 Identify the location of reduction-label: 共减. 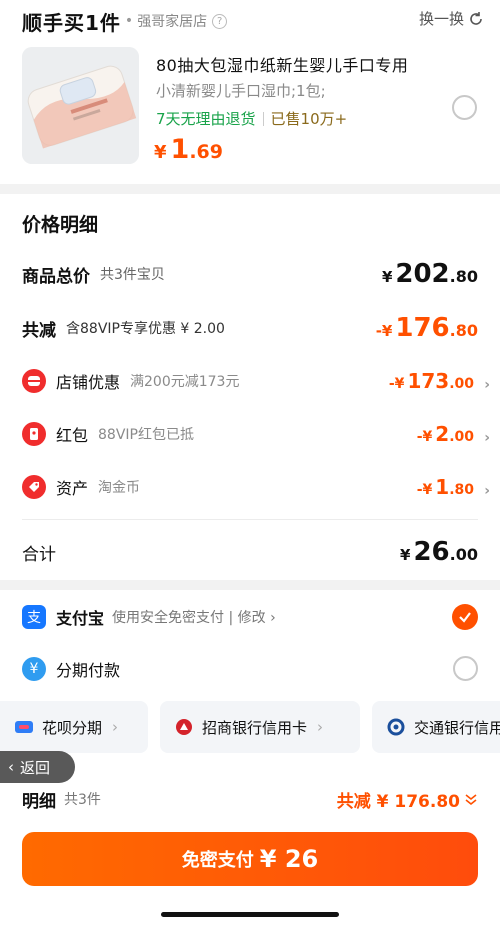
(39, 330).